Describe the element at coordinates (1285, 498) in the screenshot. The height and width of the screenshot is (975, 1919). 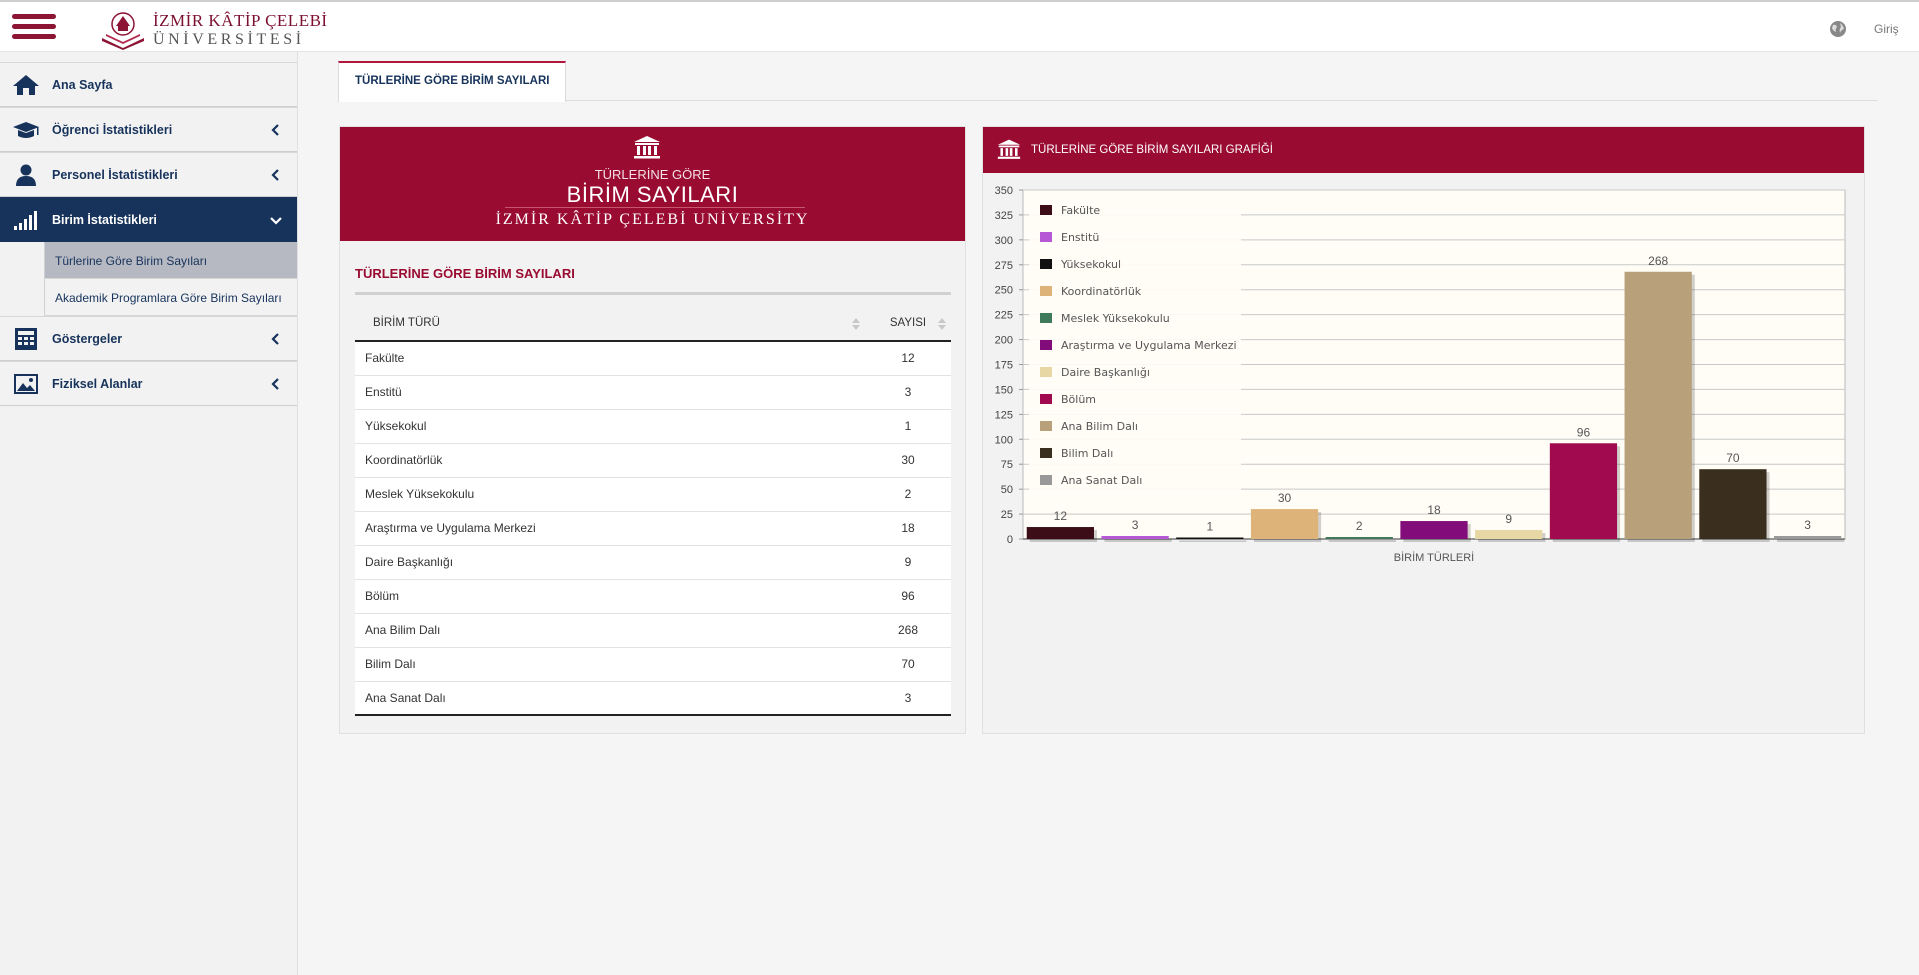
I see `data-label: 30` at that location.